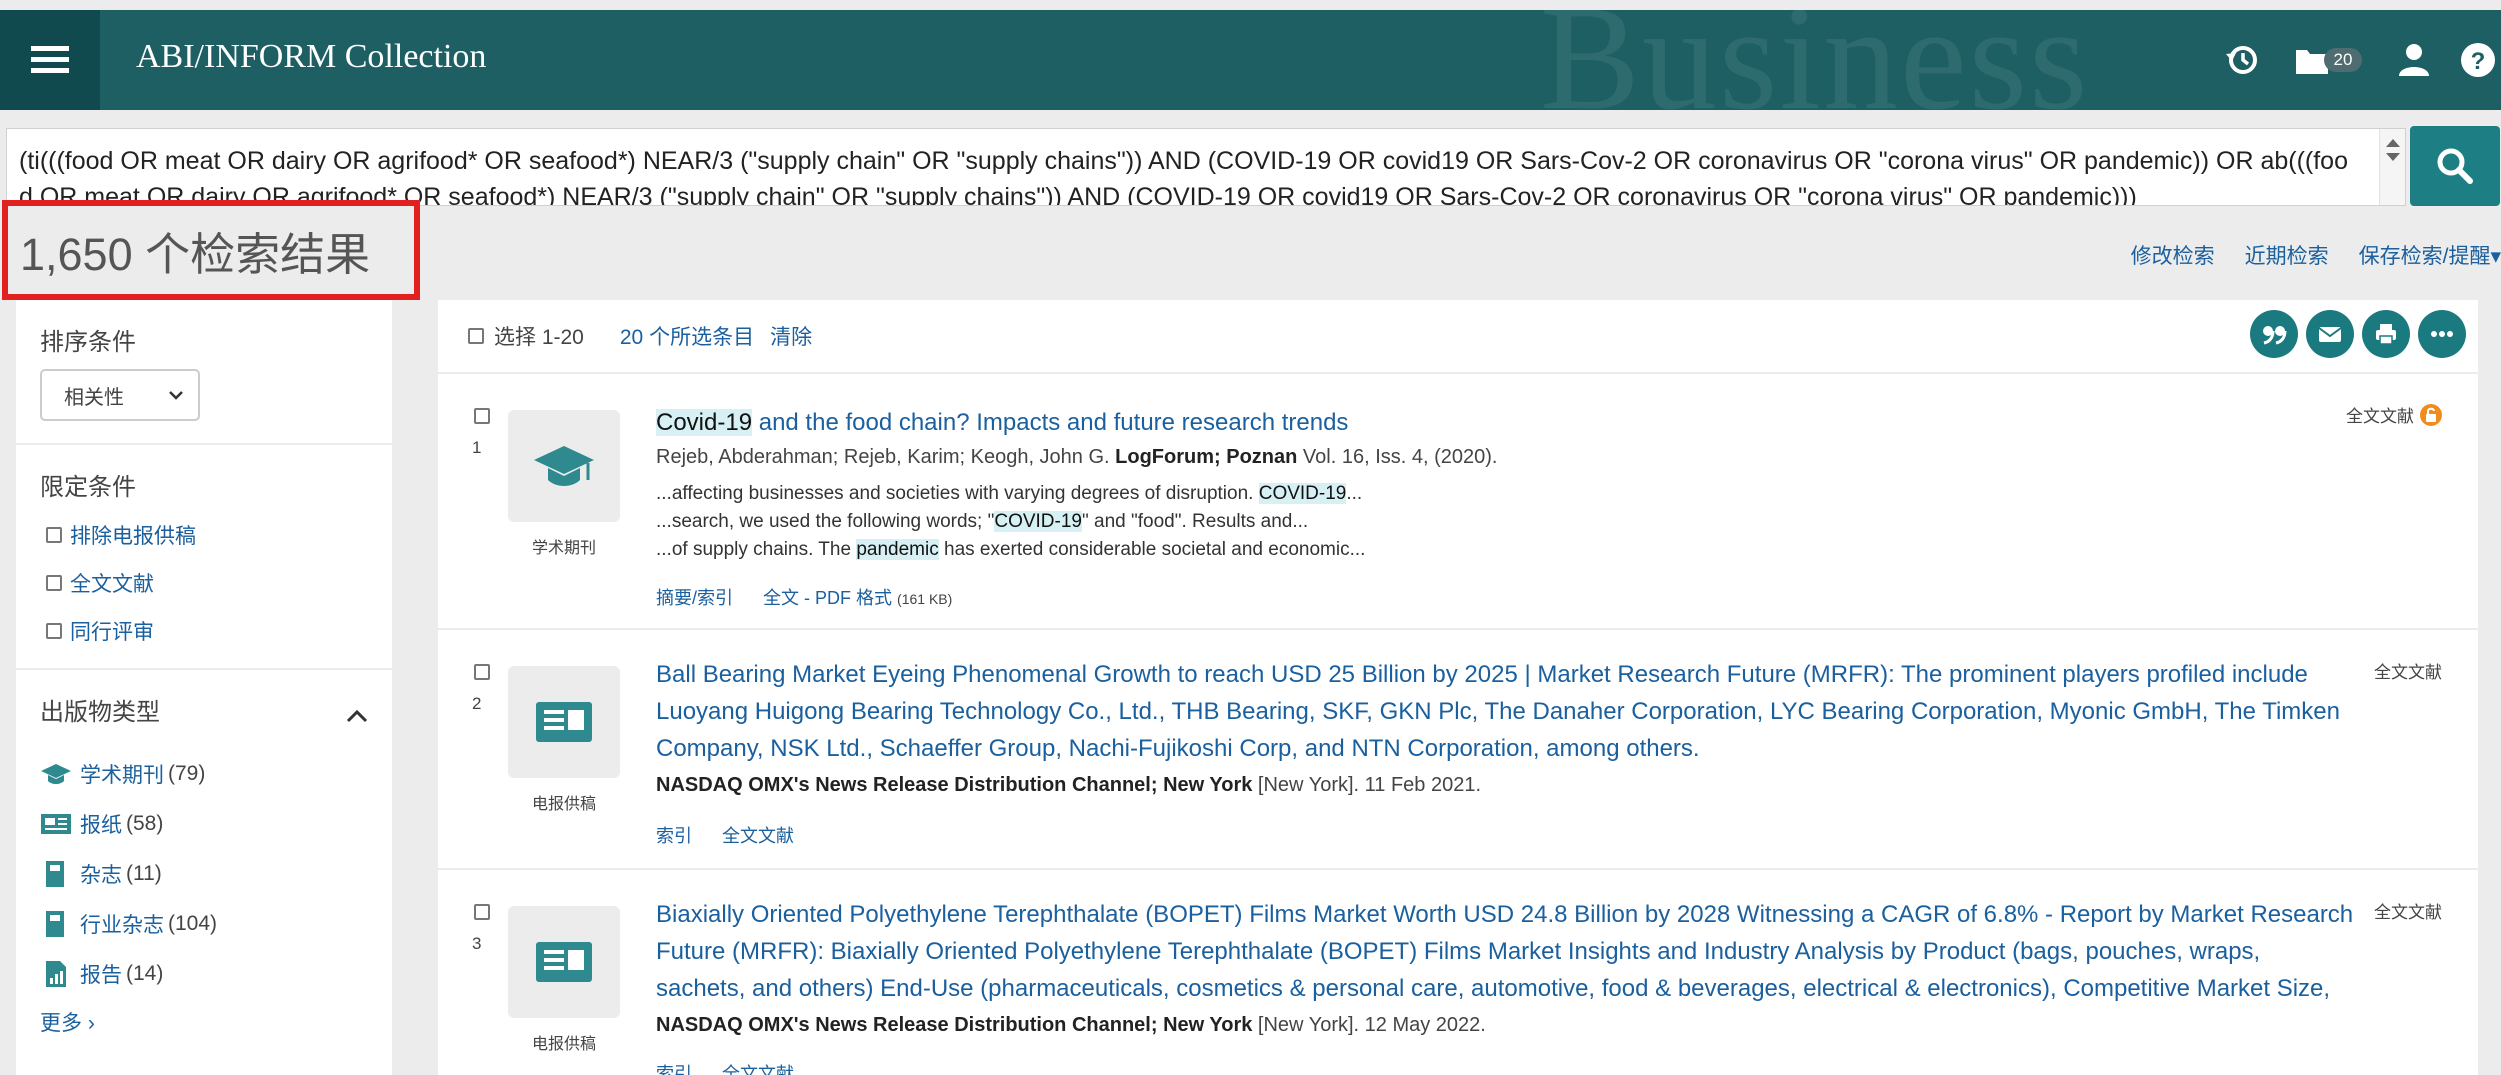 The width and height of the screenshot is (2501, 1075). I want to click on sort-select: 相关性, so click(120, 395).